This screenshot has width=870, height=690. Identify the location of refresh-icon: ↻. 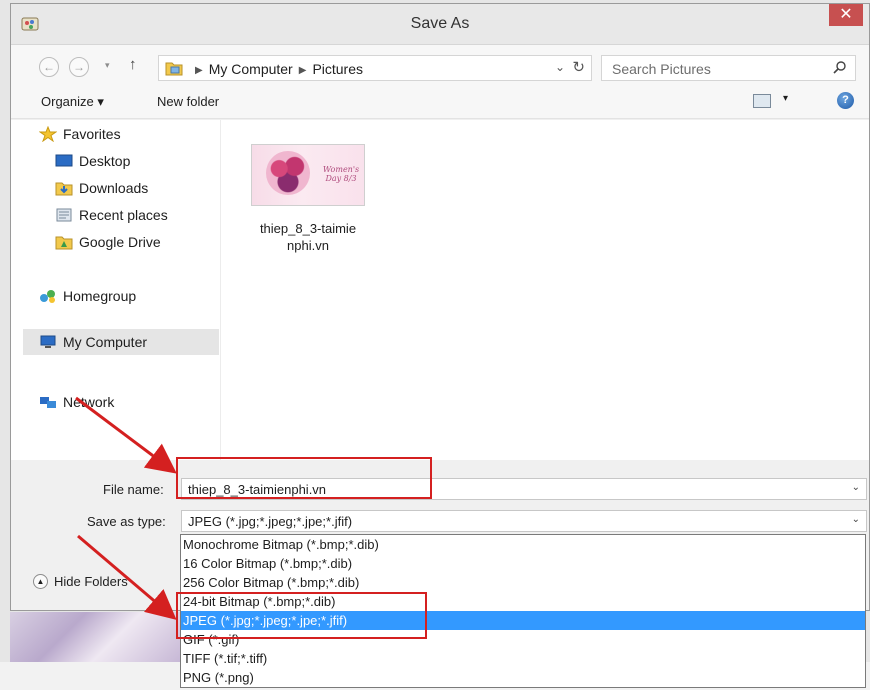
(578, 67).